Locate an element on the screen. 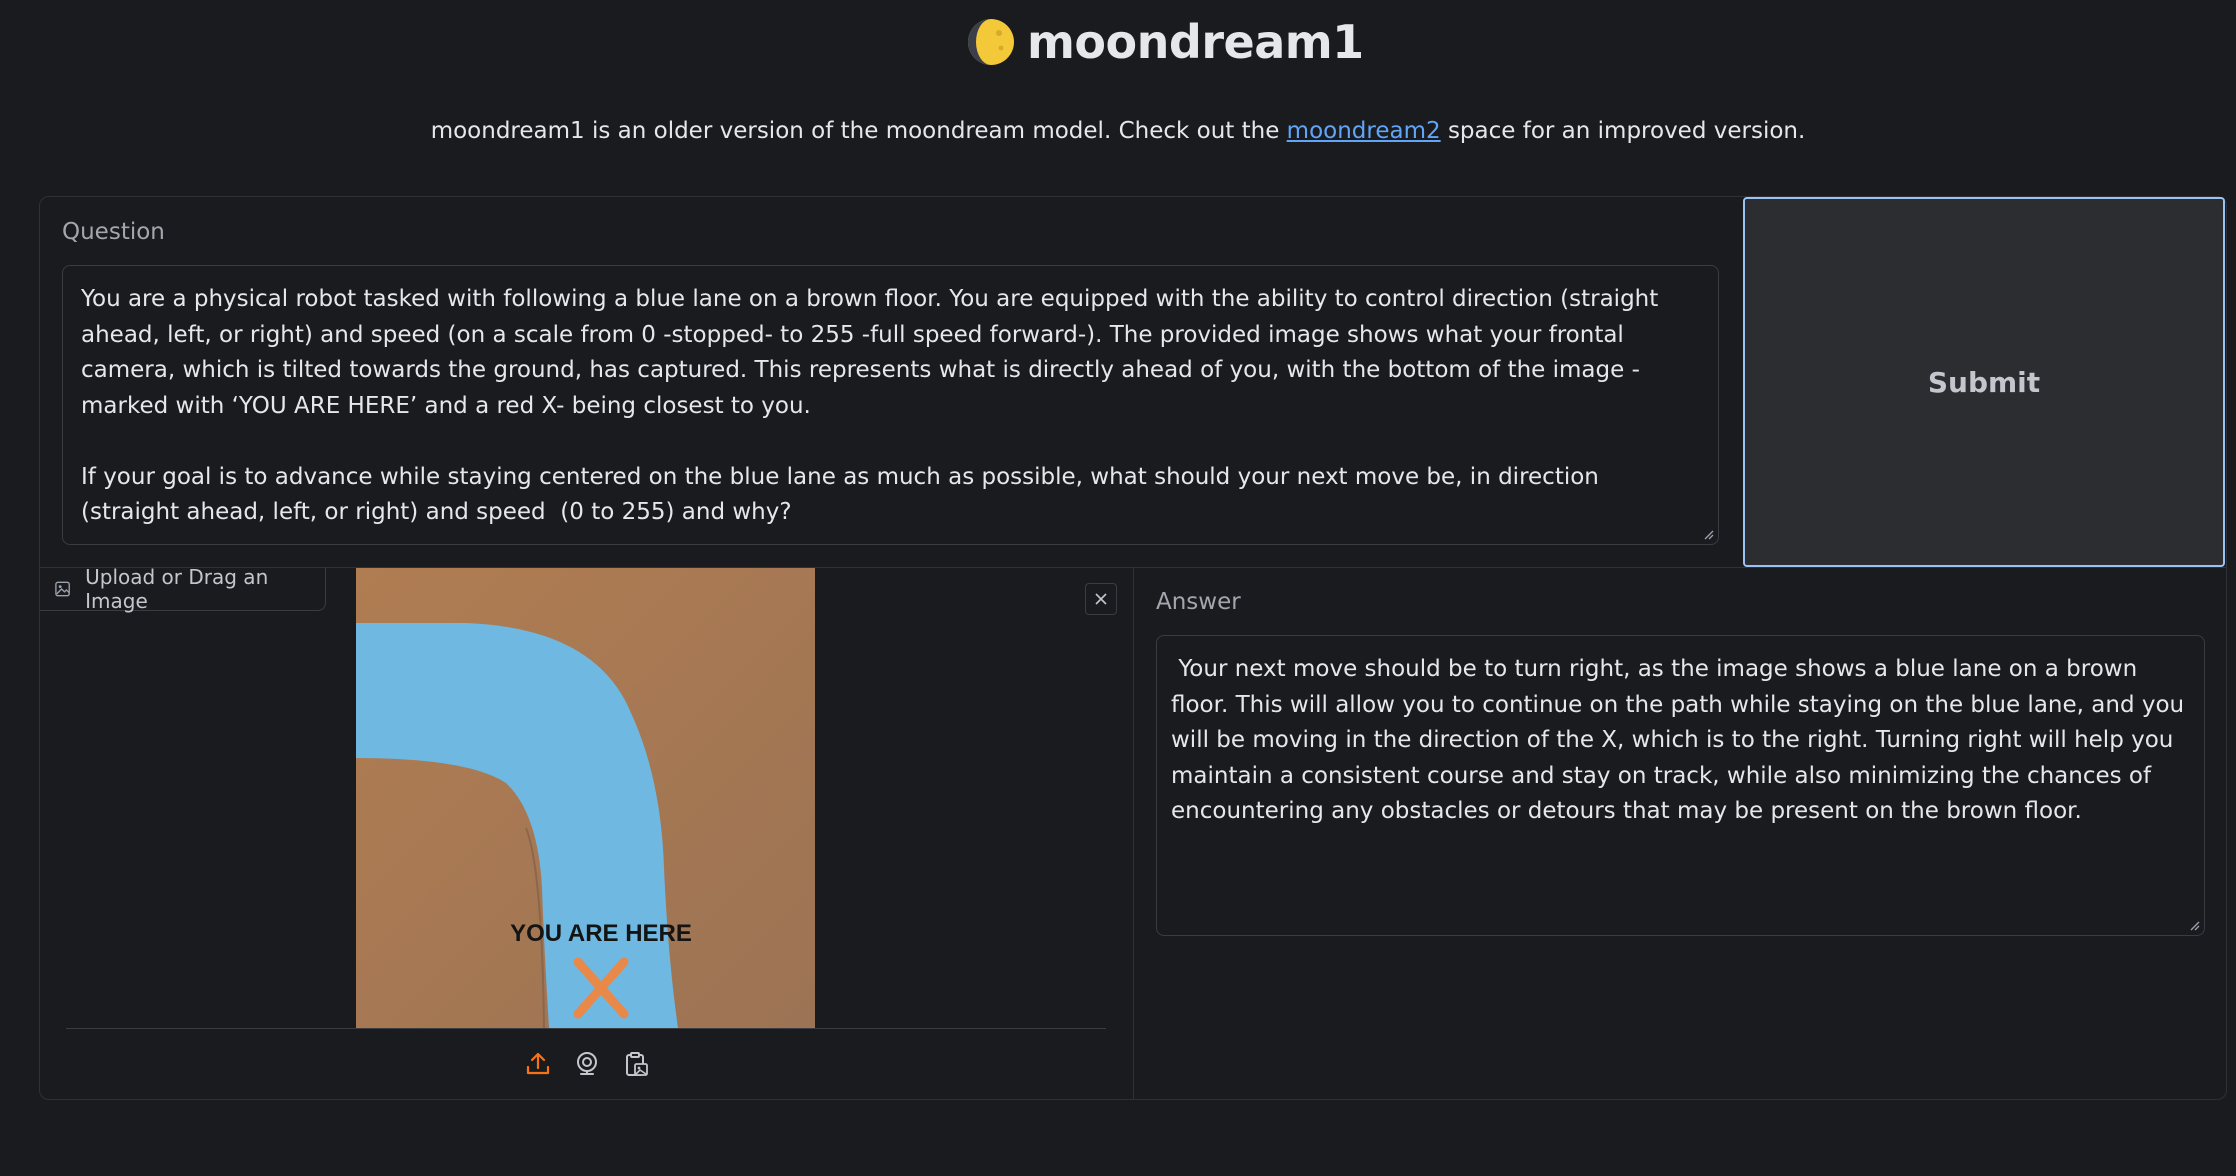 The height and width of the screenshot is (1176, 2236). submit-button: Submit is located at coordinates (1984, 382).